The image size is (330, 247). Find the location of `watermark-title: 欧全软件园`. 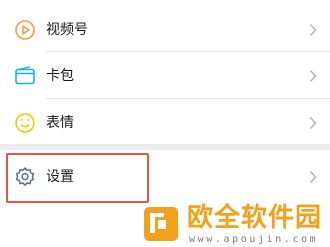

watermark-title: 欧全软件园 is located at coordinates (255, 218).